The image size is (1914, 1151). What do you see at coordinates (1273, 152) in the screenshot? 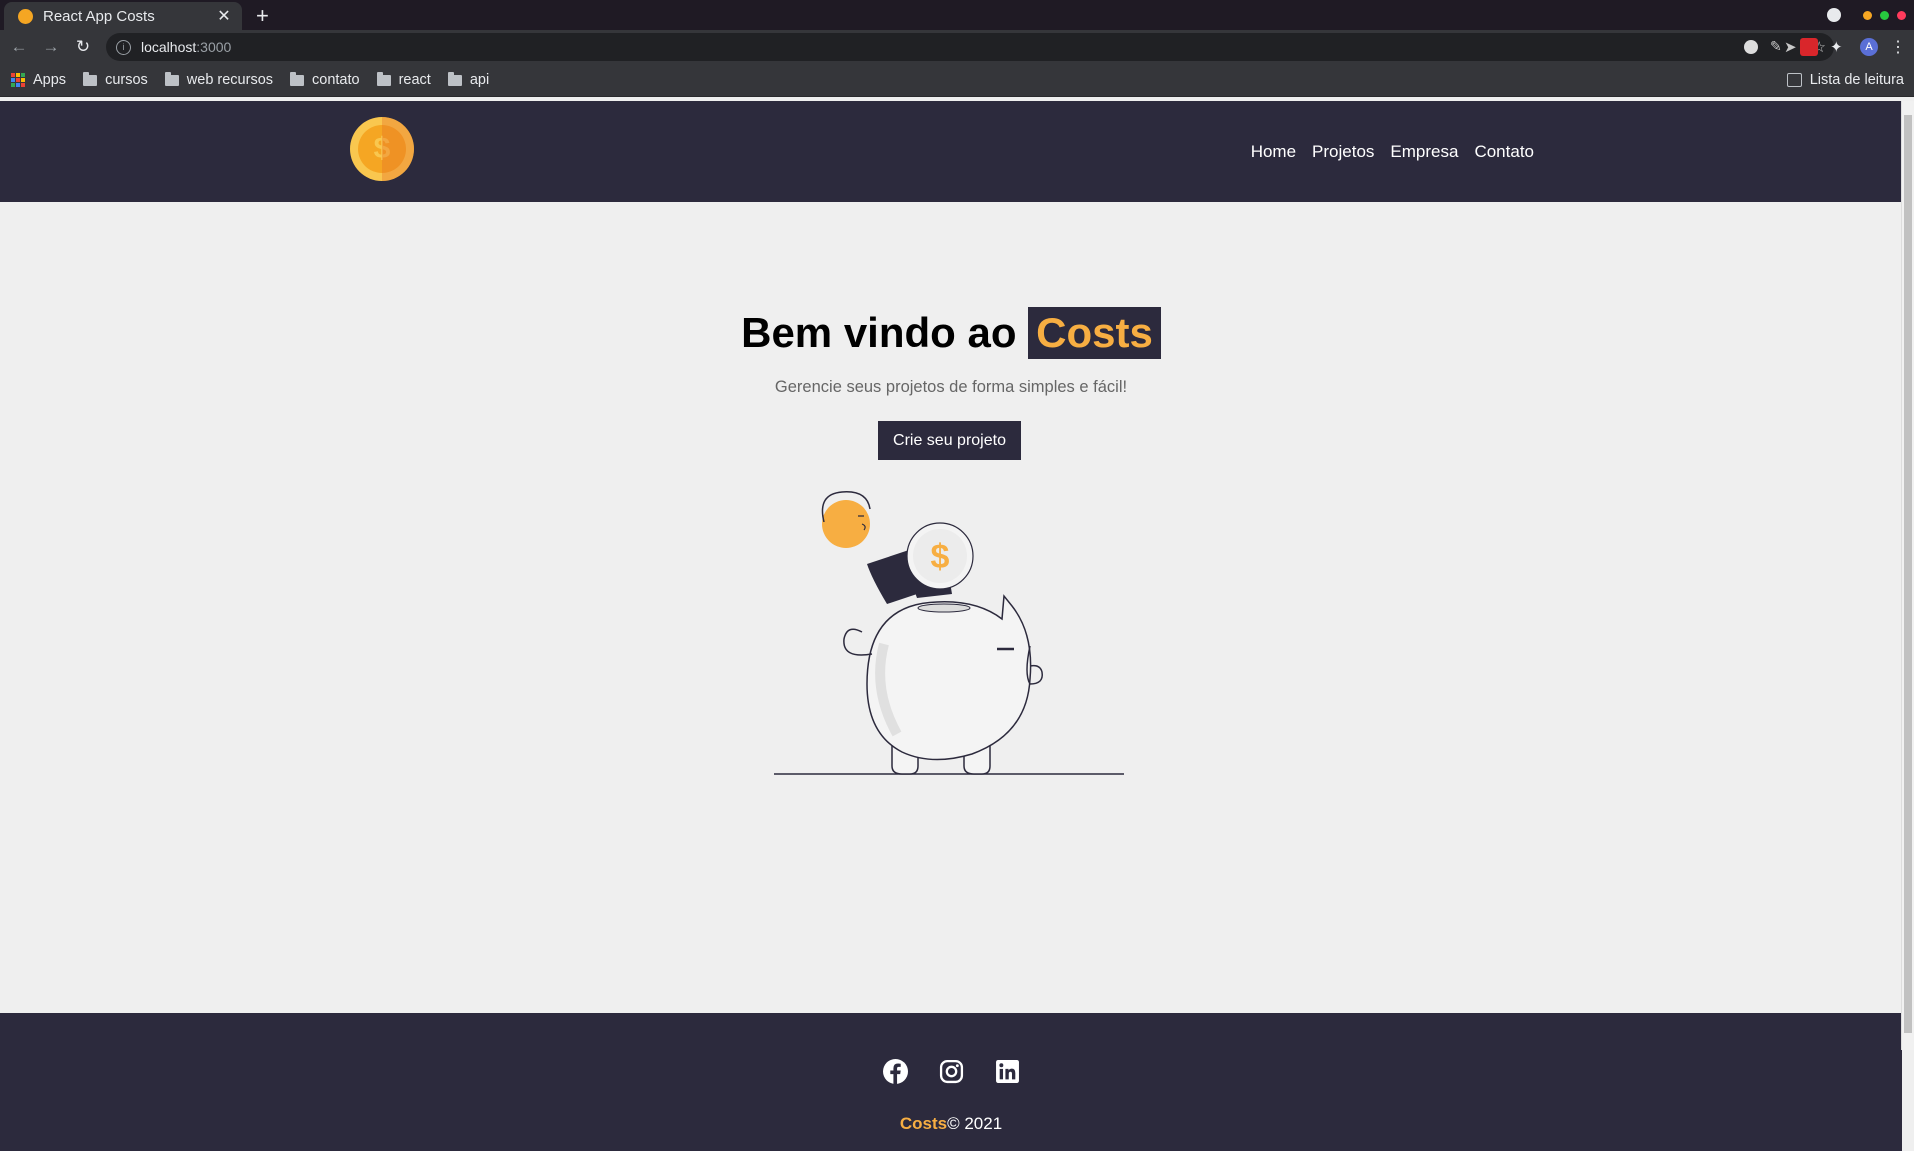
I see `nav-home: Home` at bounding box center [1273, 152].